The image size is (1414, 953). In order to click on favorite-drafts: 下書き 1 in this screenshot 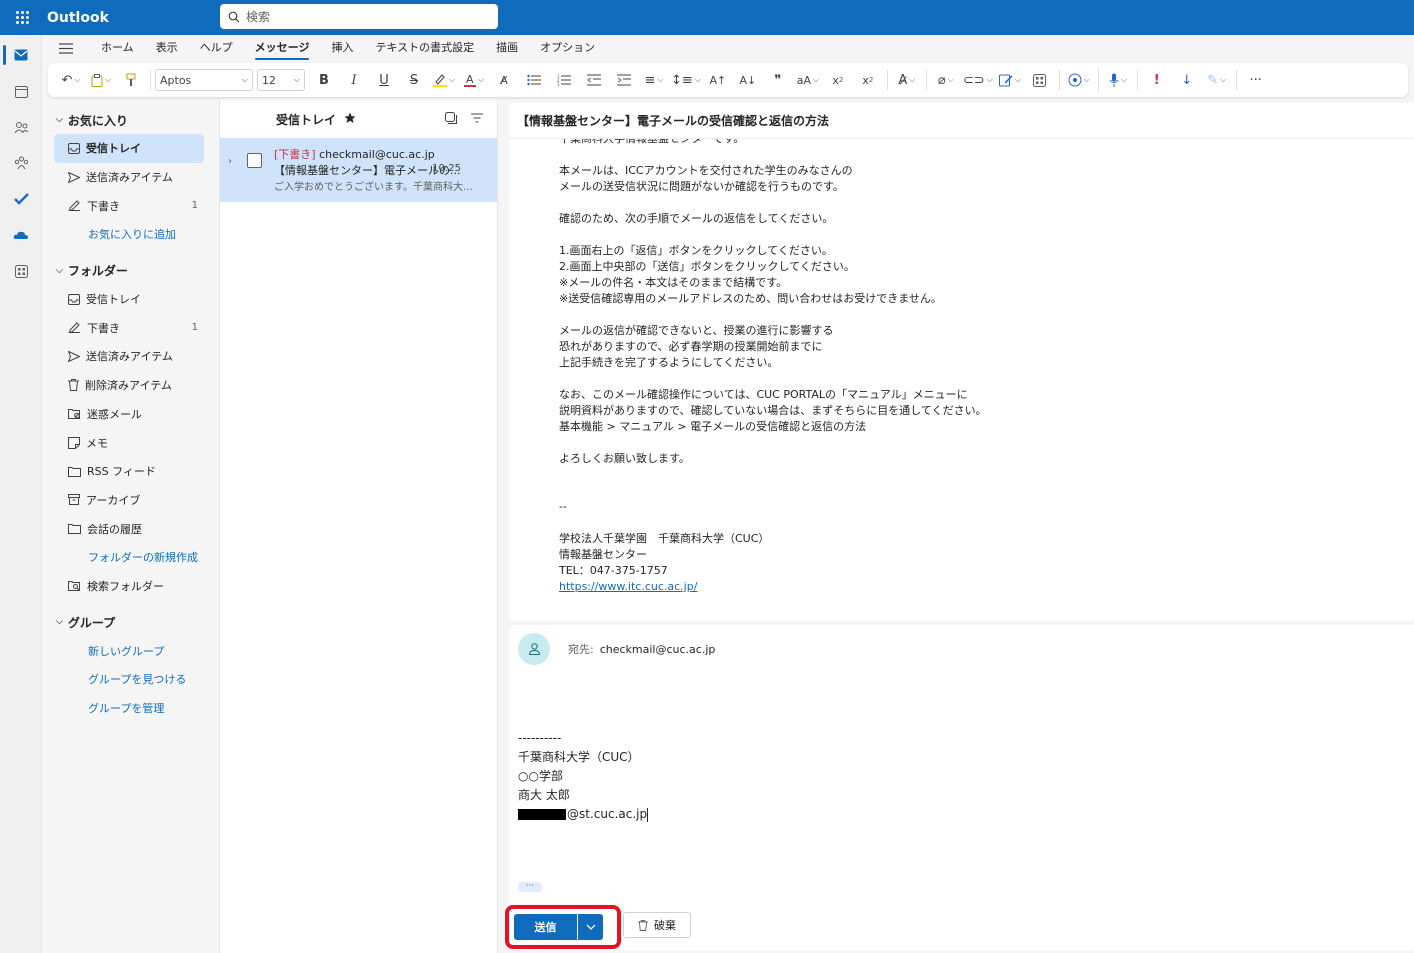, I will do `click(130, 205)`.